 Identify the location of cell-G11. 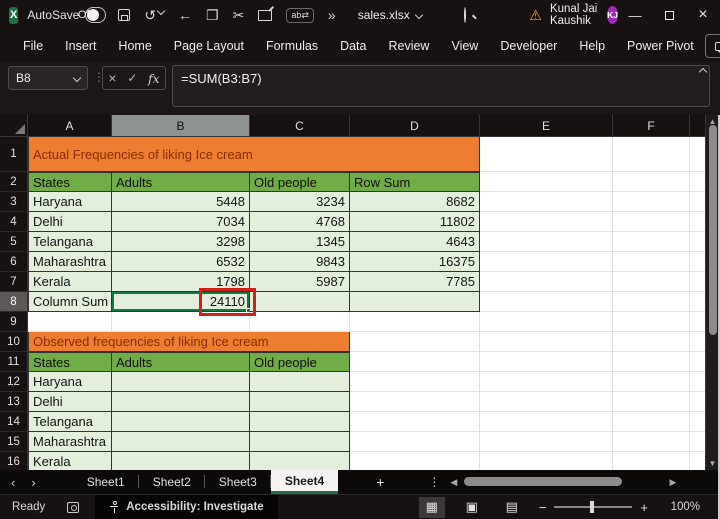
(698, 362).